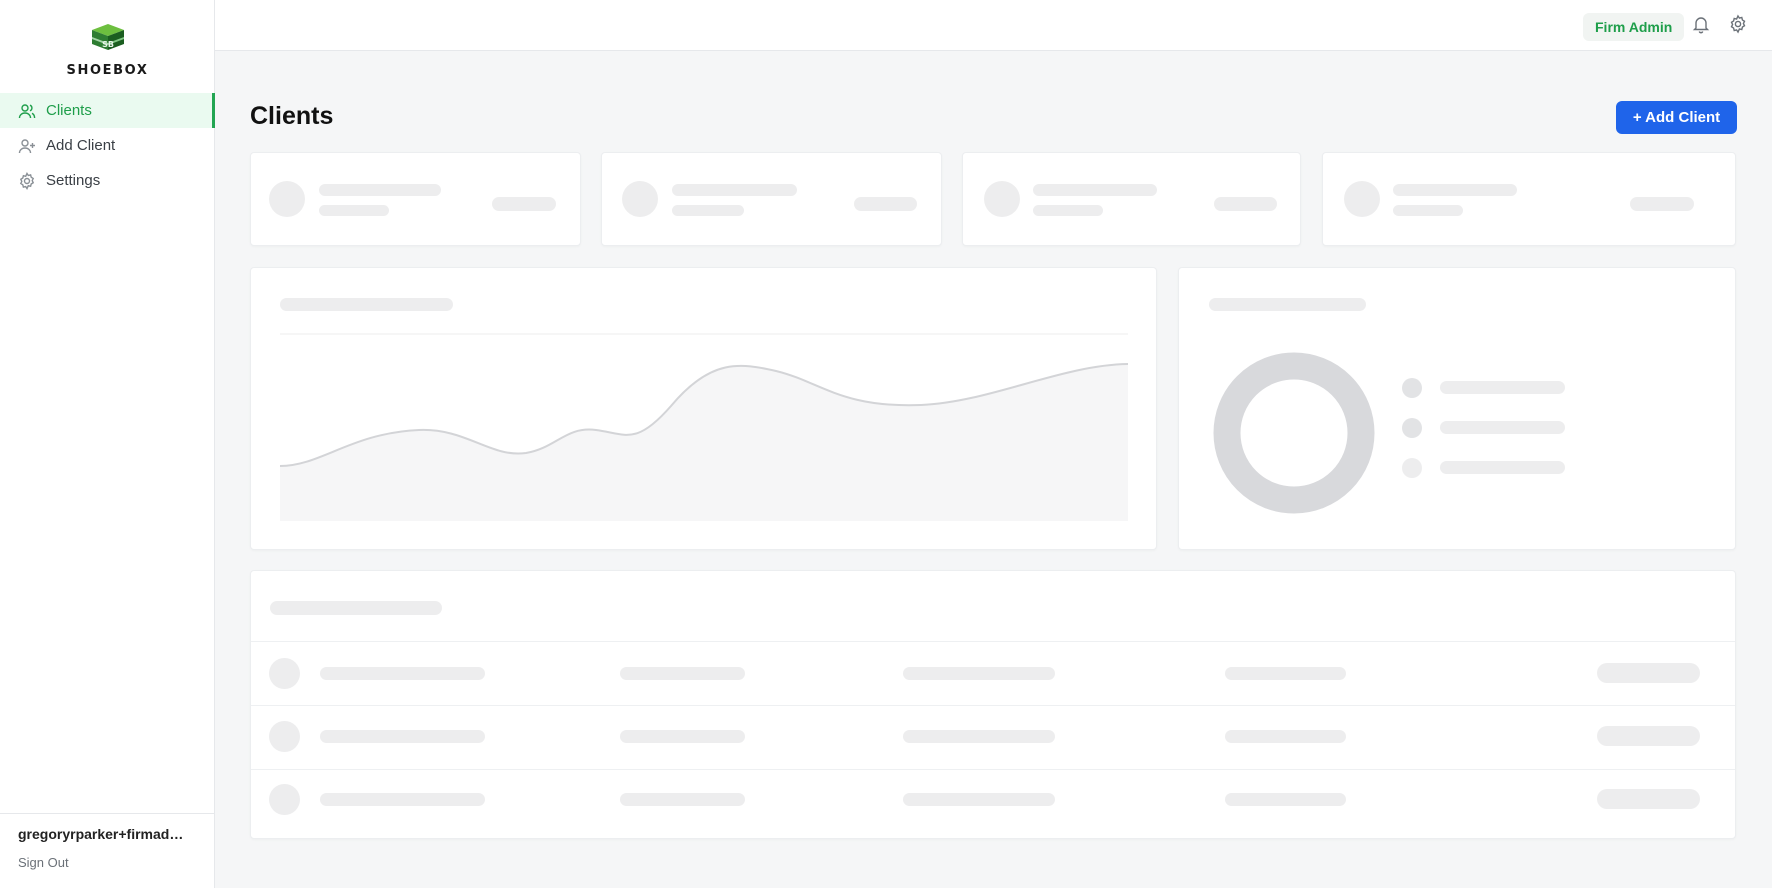  What do you see at coordinates (292, 116) in the screenshot?
I see `page-title: Clients` at bounding box center [292, 116].